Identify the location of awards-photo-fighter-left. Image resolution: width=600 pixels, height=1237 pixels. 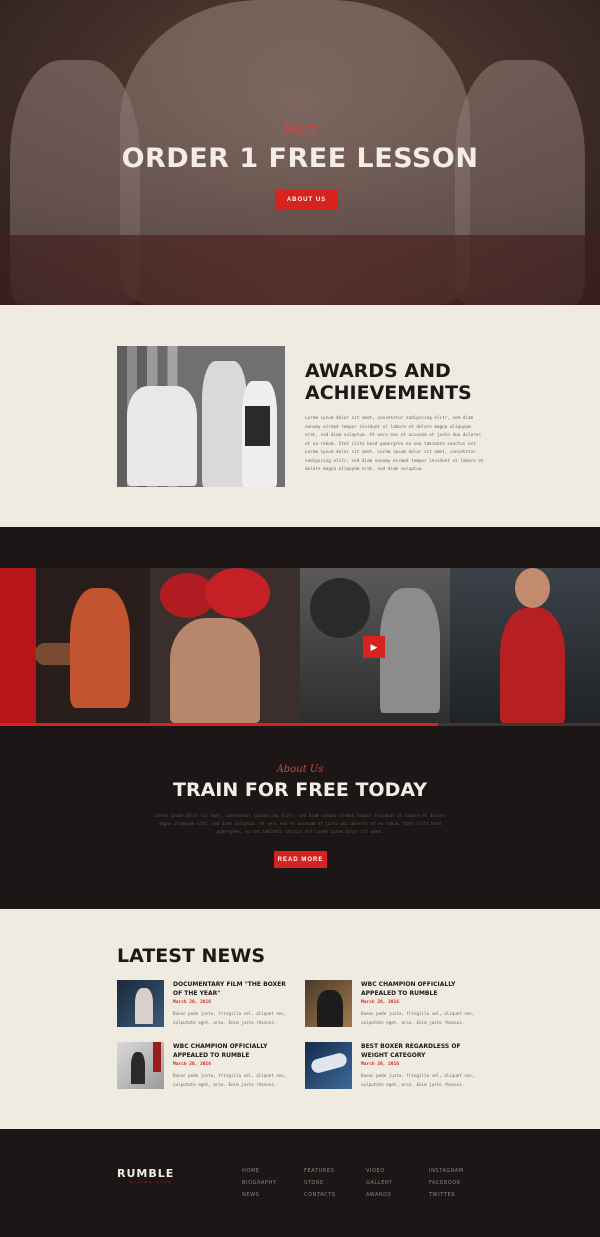
(162, 436).